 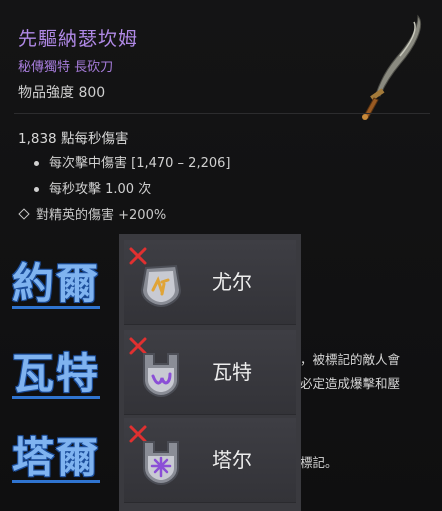 I want to click on overlay-label: 塔爾, so click(x=56, y=458).